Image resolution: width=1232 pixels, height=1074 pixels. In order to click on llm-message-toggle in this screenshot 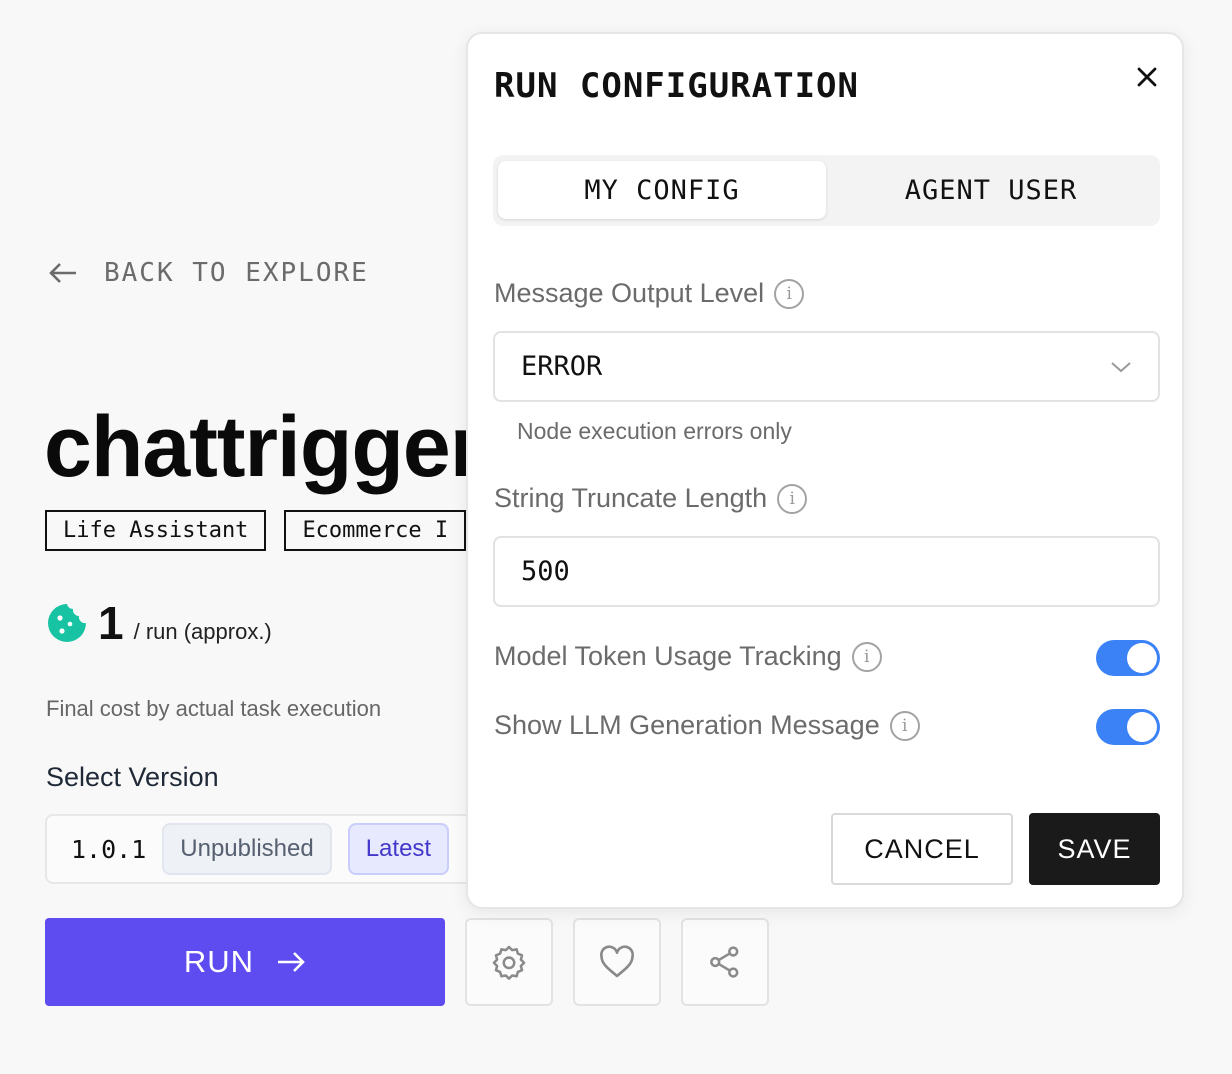, I will do `click(1128, 727)`.